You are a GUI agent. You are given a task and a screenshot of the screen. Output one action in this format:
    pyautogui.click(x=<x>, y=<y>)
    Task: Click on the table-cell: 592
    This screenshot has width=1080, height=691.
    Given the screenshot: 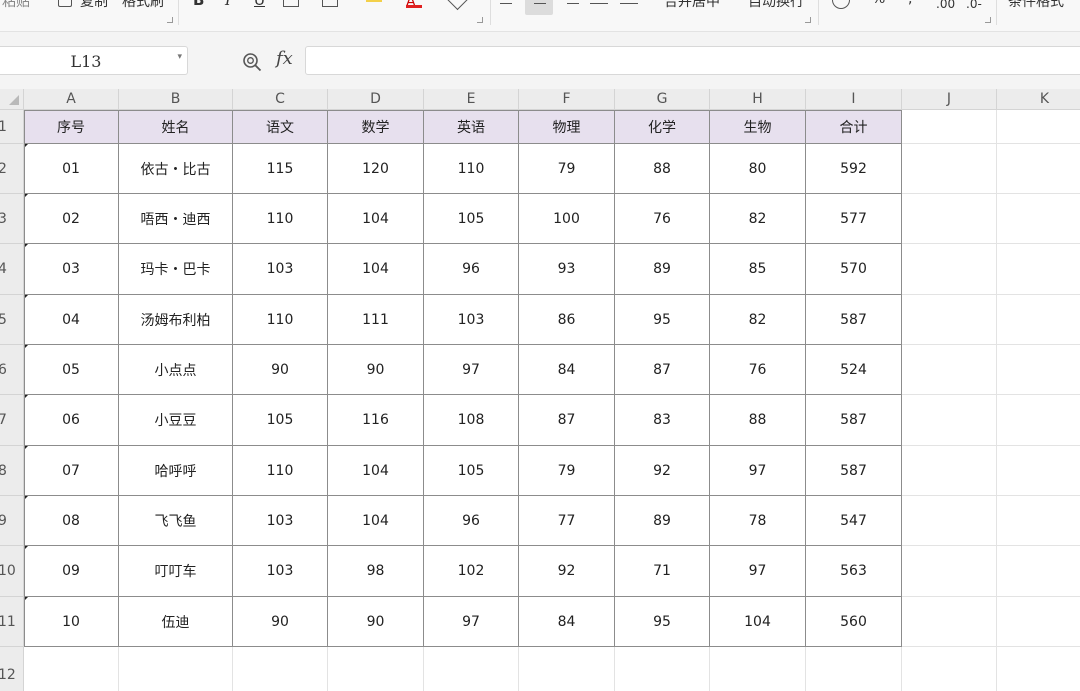 What is the action you would take?
    pyautogui.click(x=854, y=169)
    